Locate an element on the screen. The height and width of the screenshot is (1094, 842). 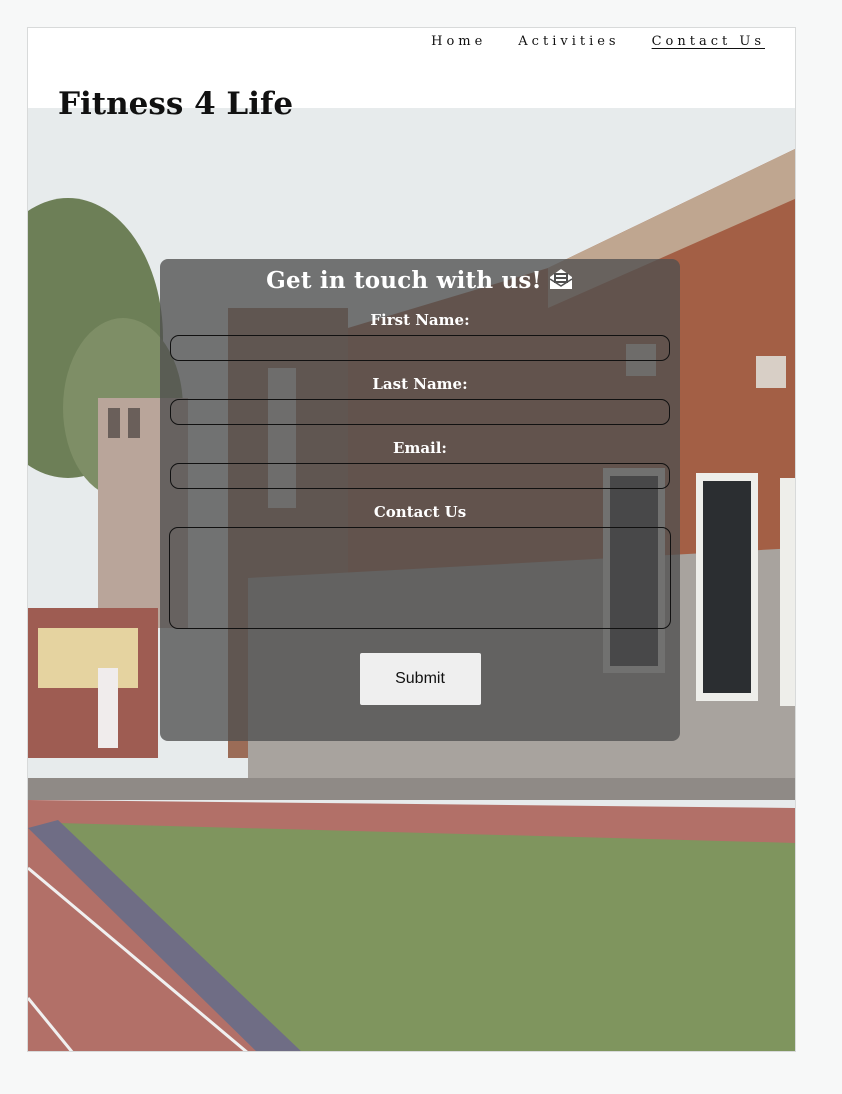
envelope-open-icon is located at coordinates (561, 282).